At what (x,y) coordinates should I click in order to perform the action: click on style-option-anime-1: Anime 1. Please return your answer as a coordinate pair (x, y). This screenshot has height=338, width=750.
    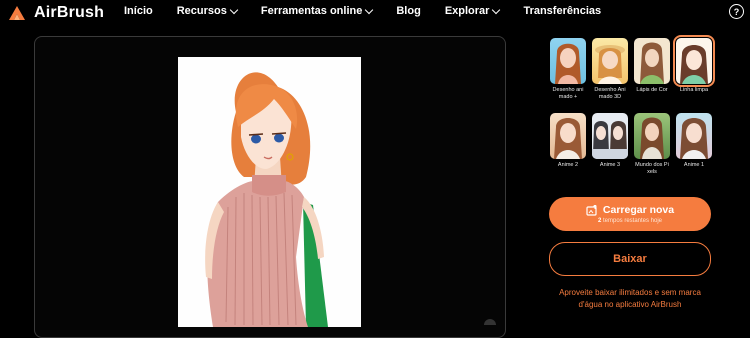
    Looking at the image, I should click on (694, 141).